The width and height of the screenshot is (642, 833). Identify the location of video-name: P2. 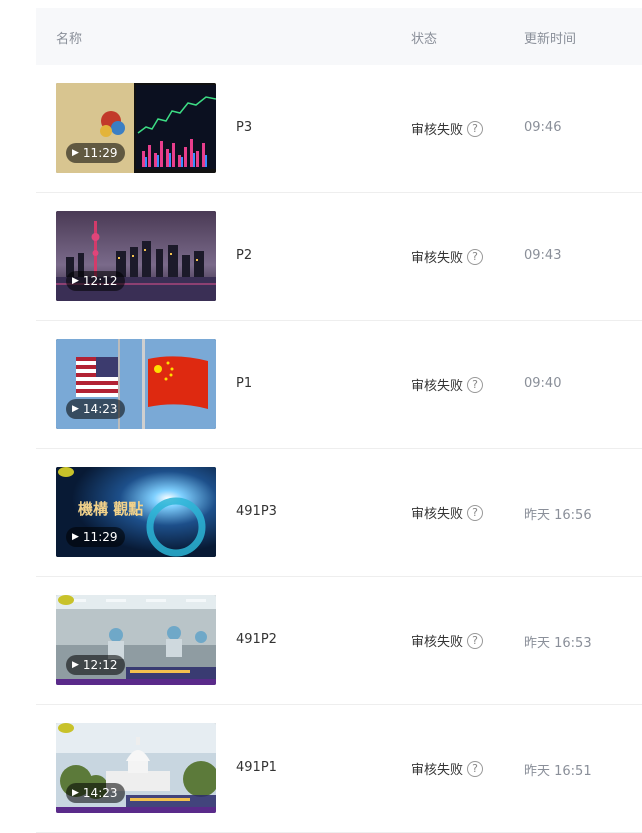
(244, 255).